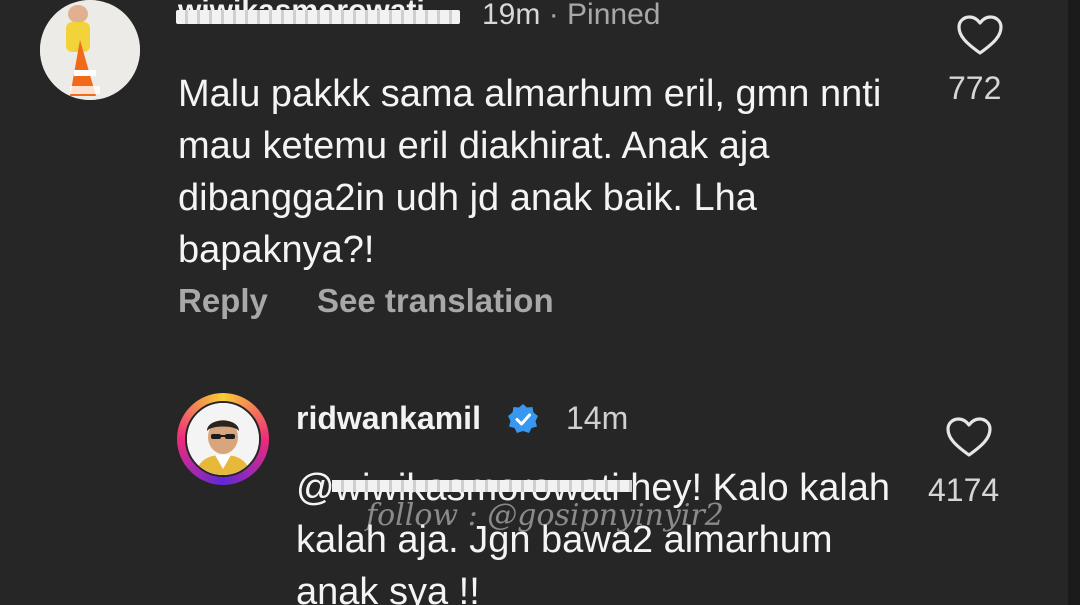 This screenshot has height=605, width=1080. Describe the element at coordinates (511, 15) in the screenshot. I see `comment-time: 19m` at that location.